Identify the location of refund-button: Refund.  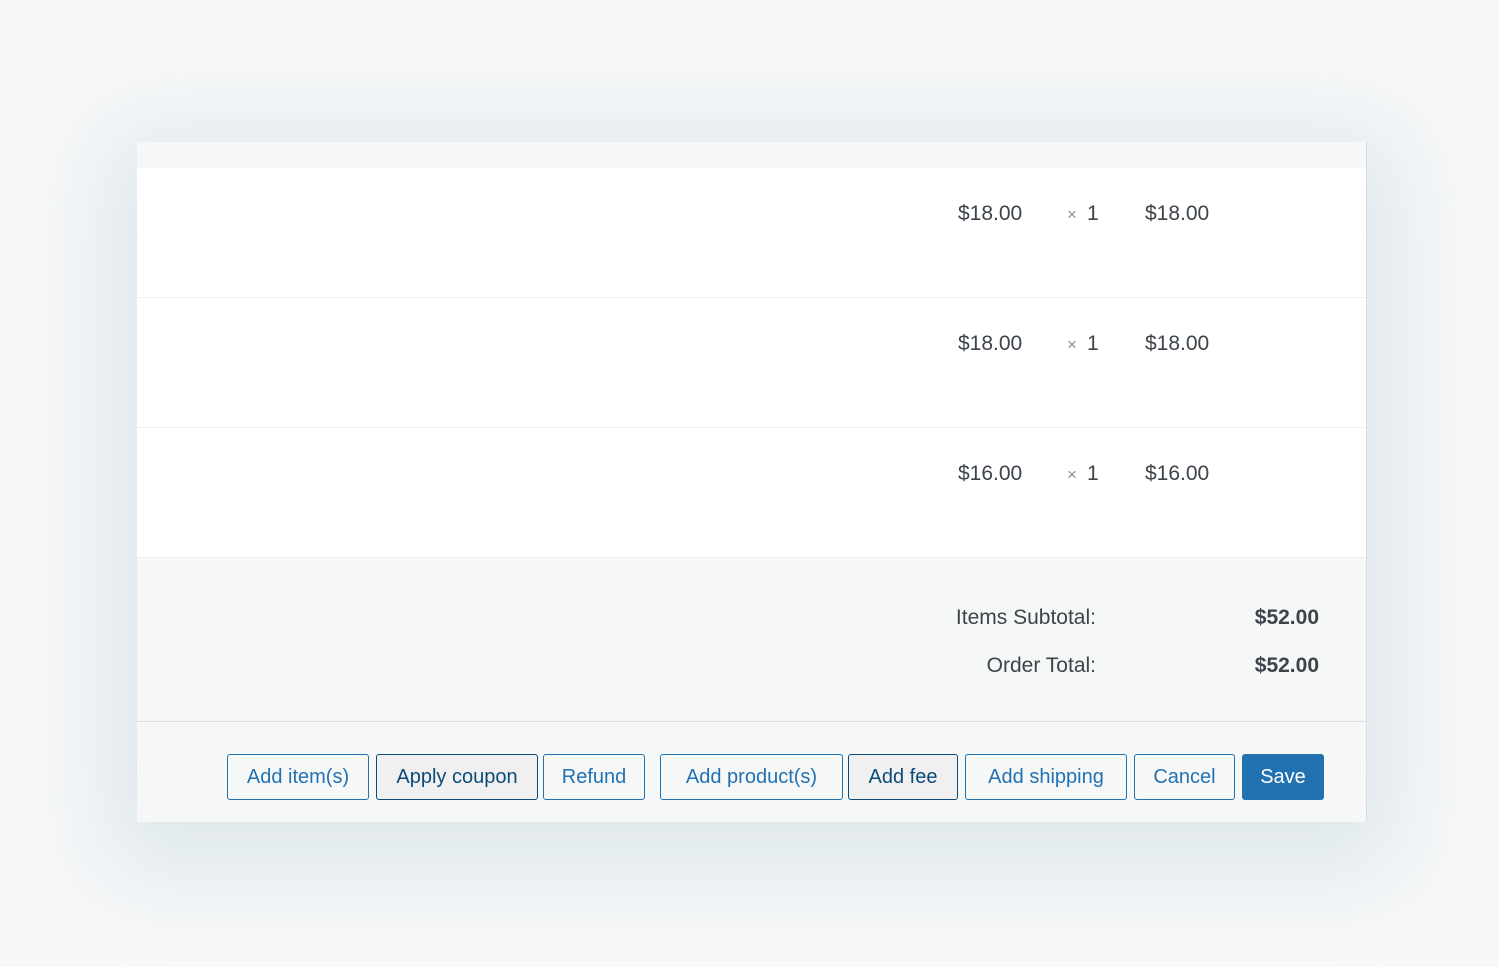
(594, 777).